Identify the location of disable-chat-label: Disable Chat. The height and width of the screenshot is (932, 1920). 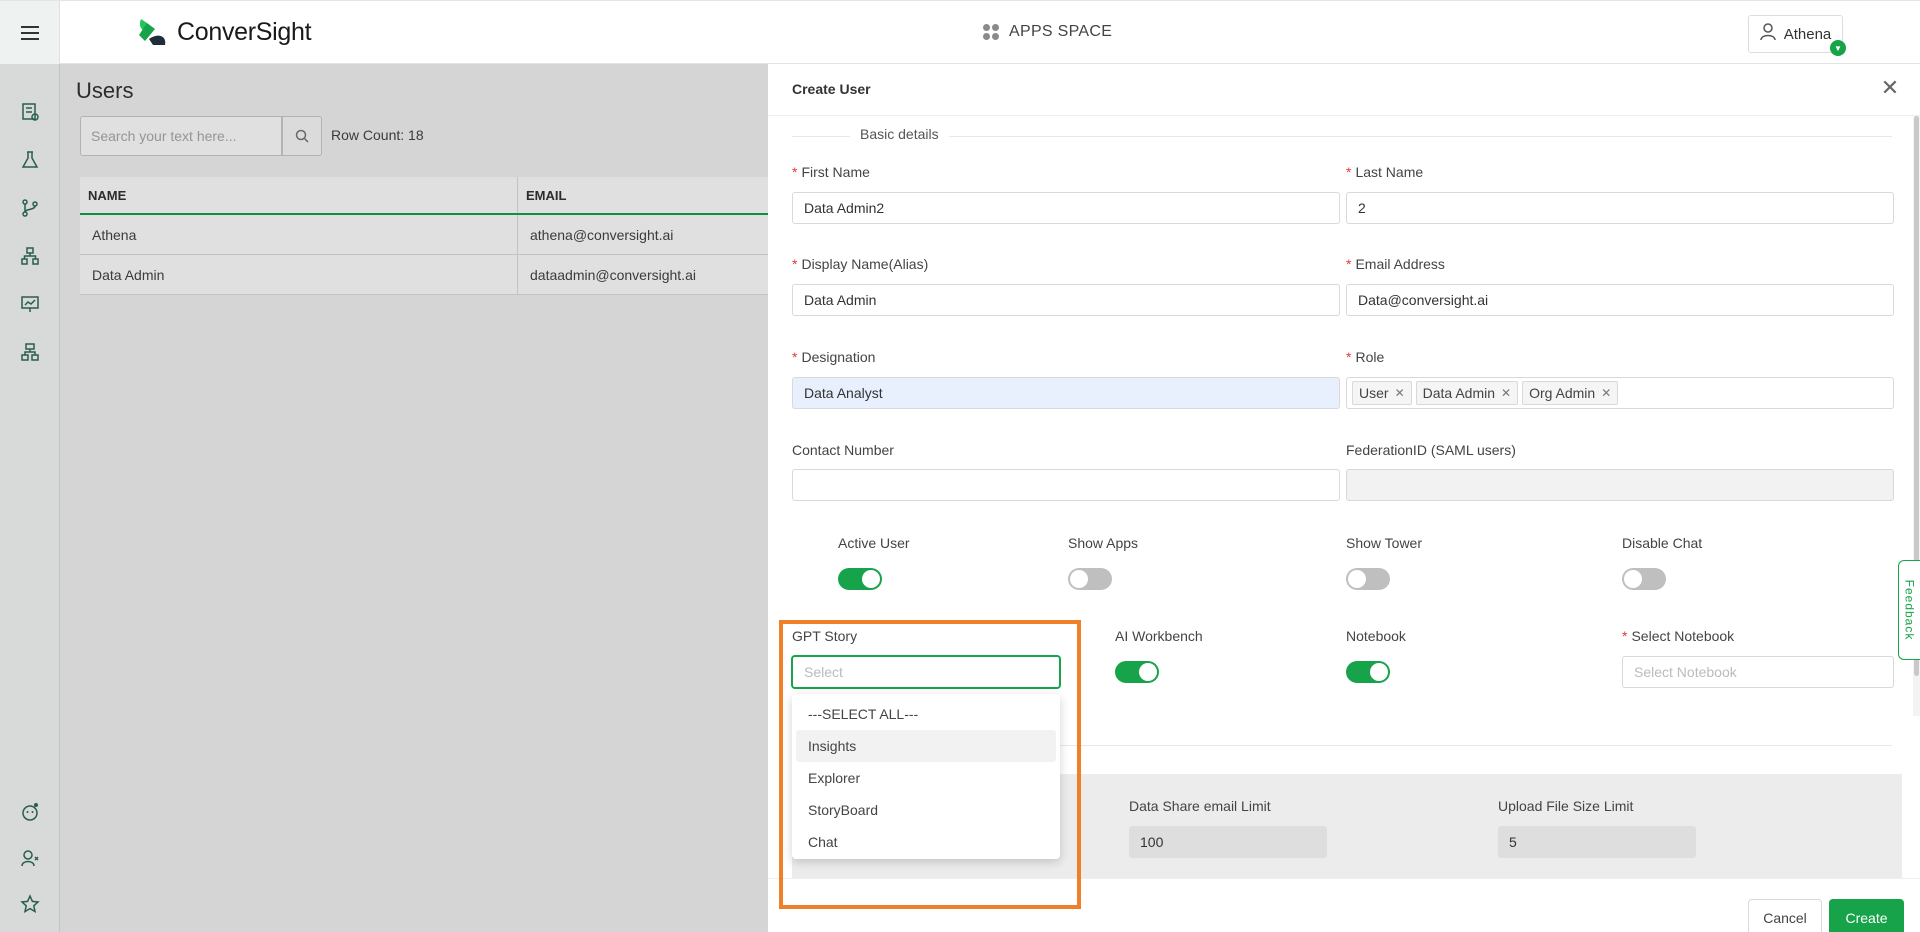
(1662, 543).